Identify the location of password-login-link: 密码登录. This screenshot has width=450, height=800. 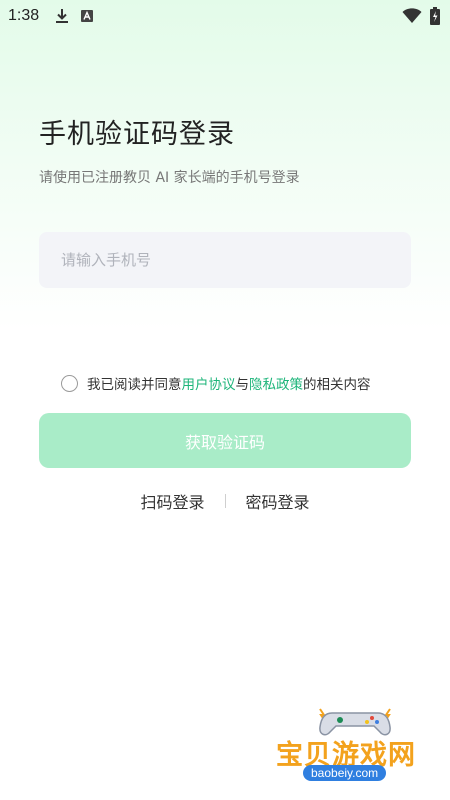
(278, 501).